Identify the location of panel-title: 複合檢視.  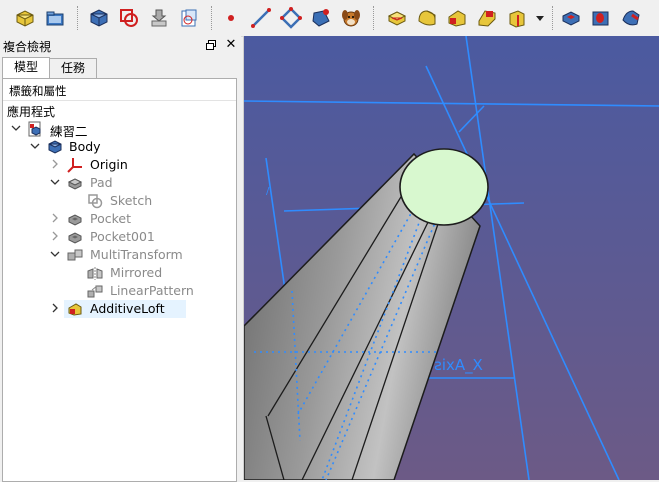
(27, 47).